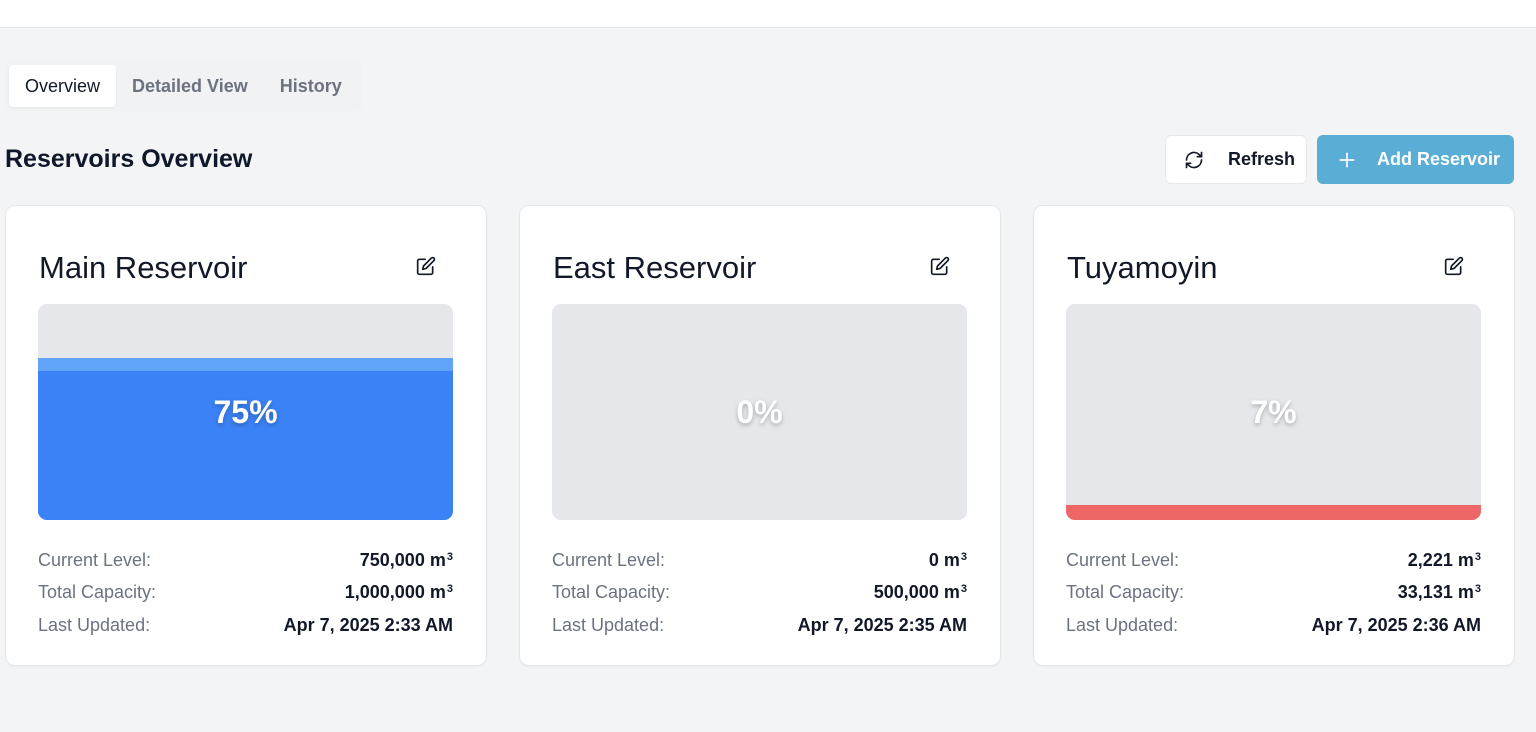 This screenshot has width=1536, height=732. Describe the element at coordinates (245, 625) in the screenshot. I see `last-updated-row: Last Updated: Apr 7, 2025 2:33 AM` at that location.